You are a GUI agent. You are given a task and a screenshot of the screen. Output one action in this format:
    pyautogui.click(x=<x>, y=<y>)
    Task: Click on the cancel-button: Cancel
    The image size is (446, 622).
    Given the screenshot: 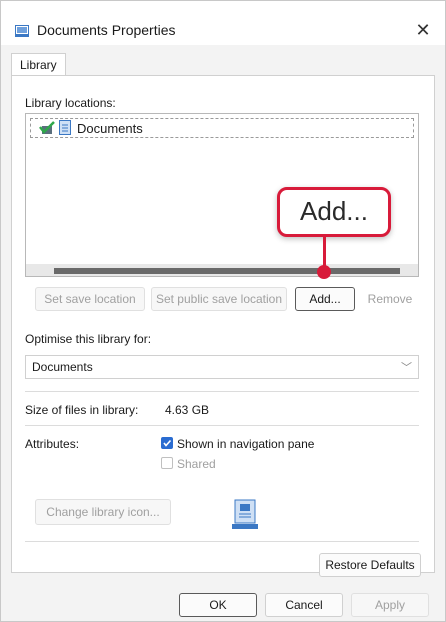 What is the action you would take?
    pyautogui.click(x=304, y=605)
    